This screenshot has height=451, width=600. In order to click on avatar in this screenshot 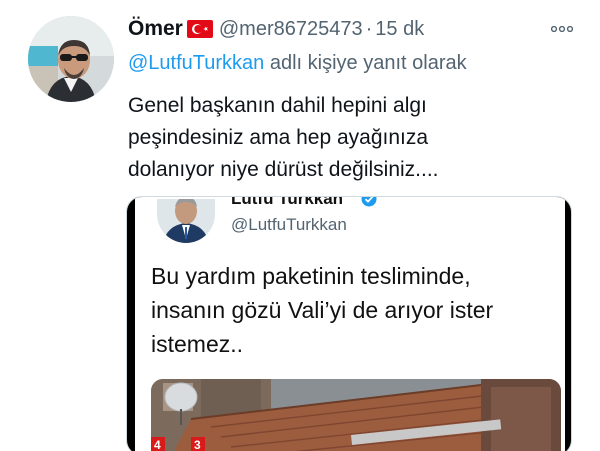, I will do `click(71, 59)`.